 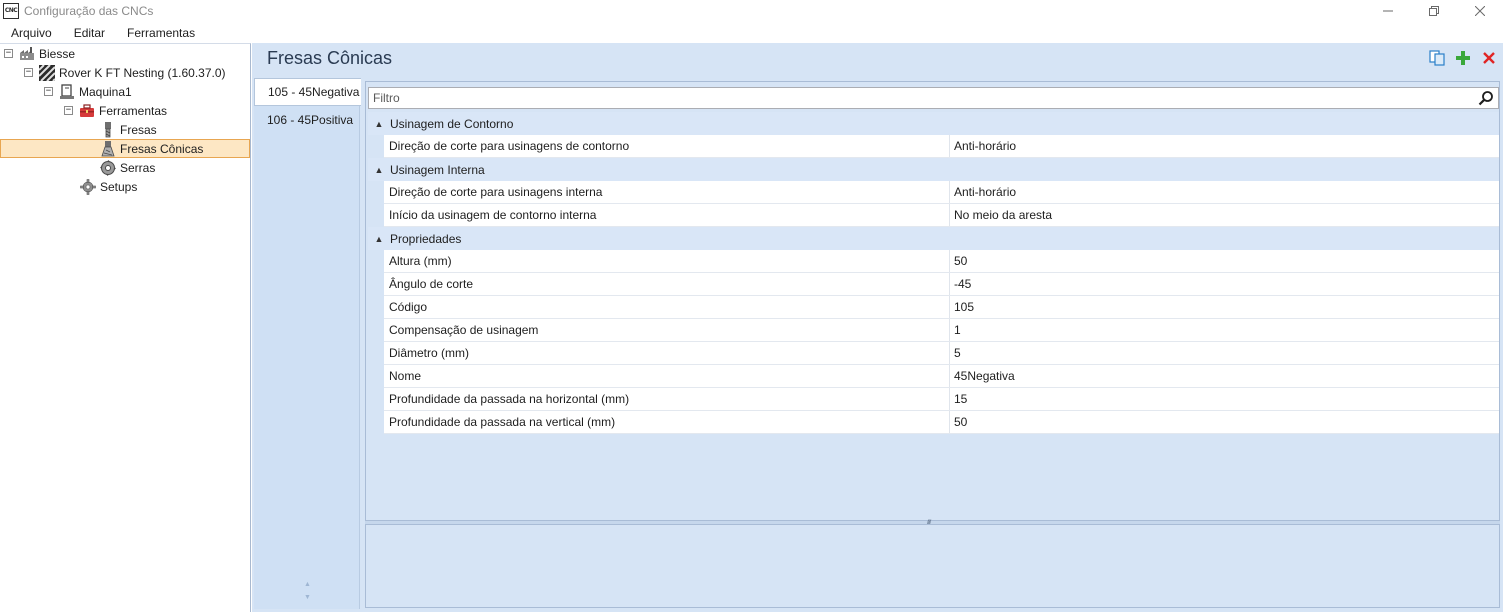 I want to click on tree-item-biesse: − Biesse, so click(x=39, y=53).